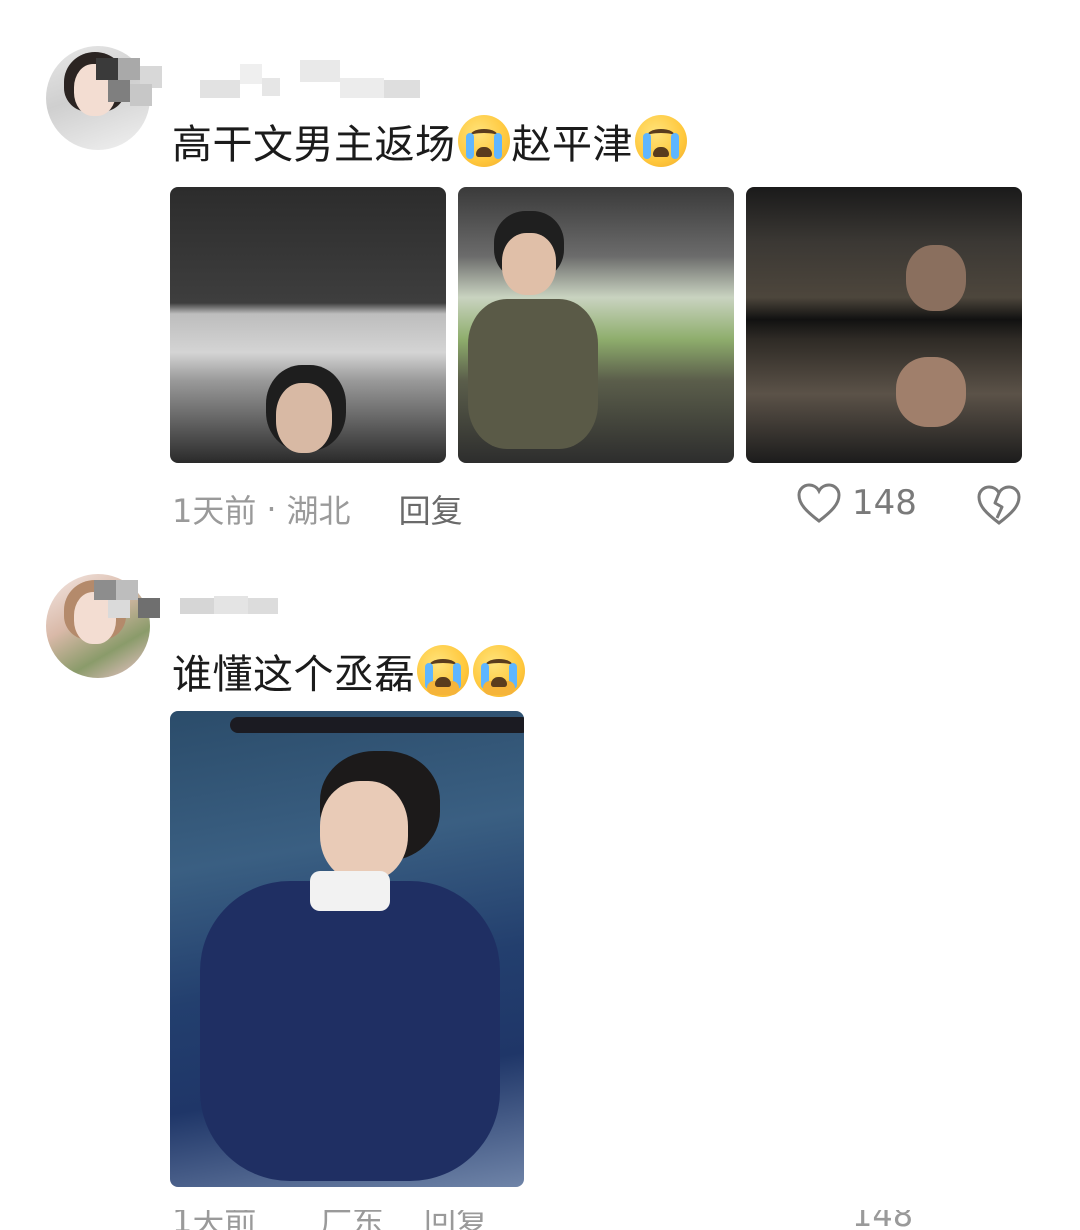 Image resolution: width=1080 pixels, height=1230 pixels. Describe the element at coordinates (572, 145) in the screenshot. I see `comment-text-part: 赵平津` at that location.